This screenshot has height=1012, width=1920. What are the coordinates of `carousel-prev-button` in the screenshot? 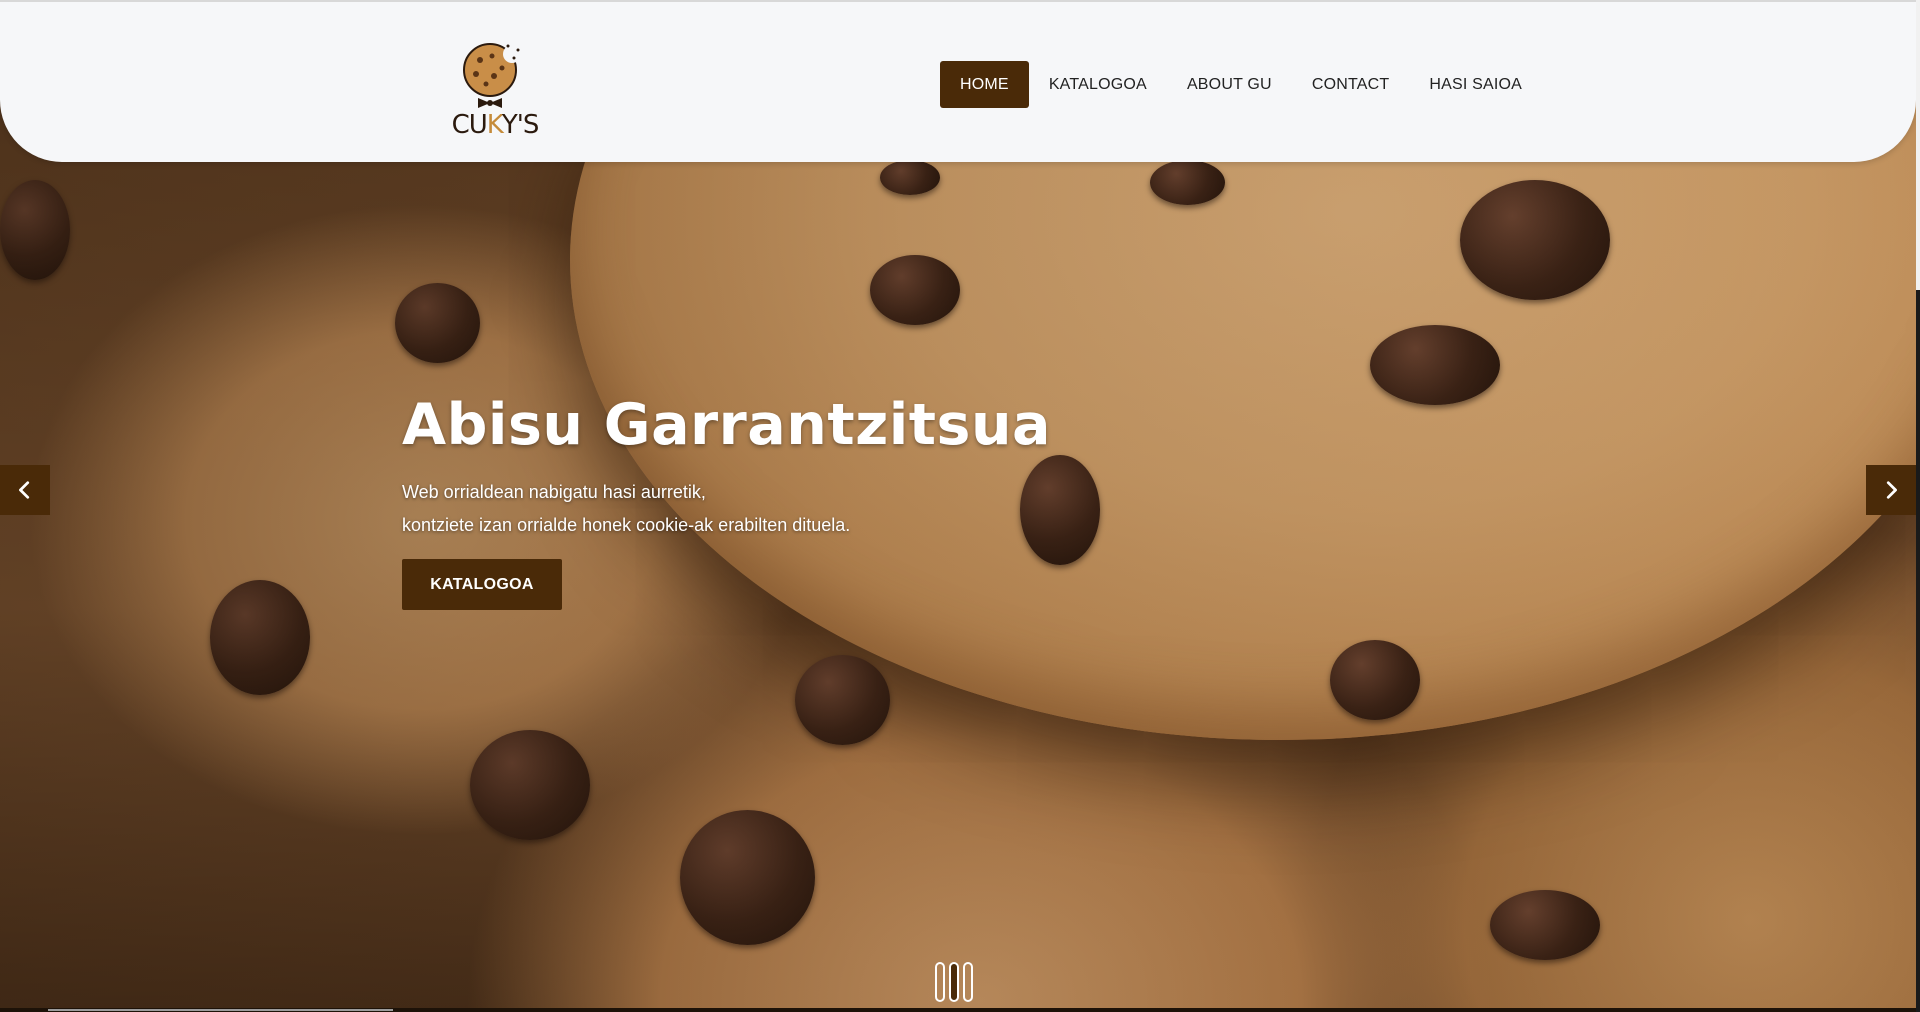 It's located at (25, 490).